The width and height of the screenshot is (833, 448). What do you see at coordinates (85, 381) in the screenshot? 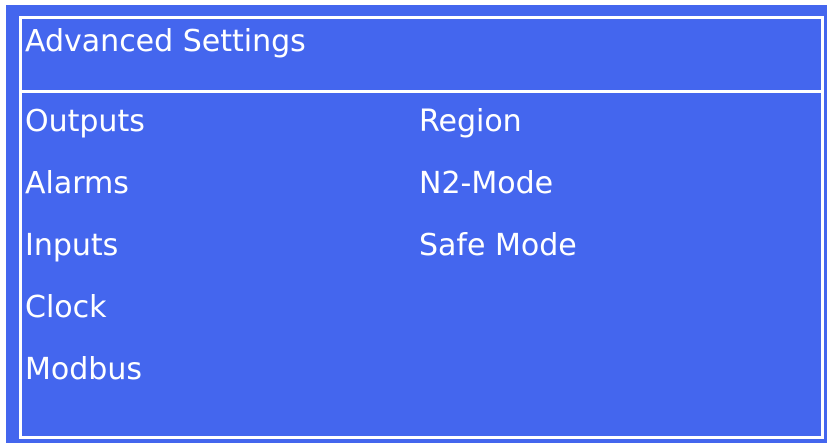
I see `menu-item-modbus: Modbus` at bounding box center [85, 381].